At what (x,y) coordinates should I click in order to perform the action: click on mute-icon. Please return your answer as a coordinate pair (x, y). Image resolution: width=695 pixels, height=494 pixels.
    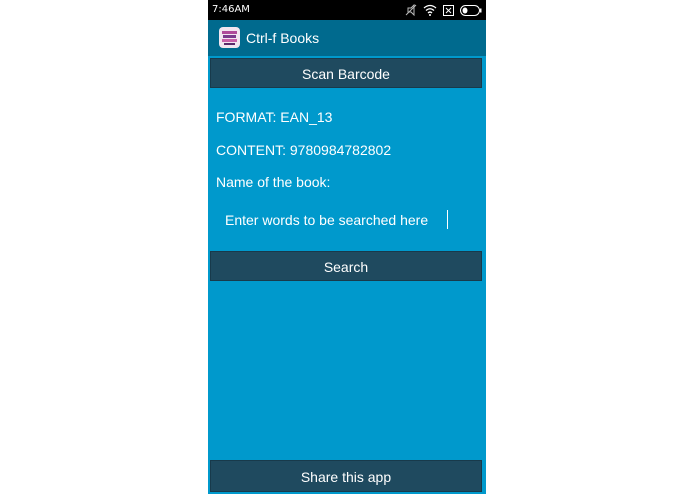
    Looking at the image, I should click on (411, 10).